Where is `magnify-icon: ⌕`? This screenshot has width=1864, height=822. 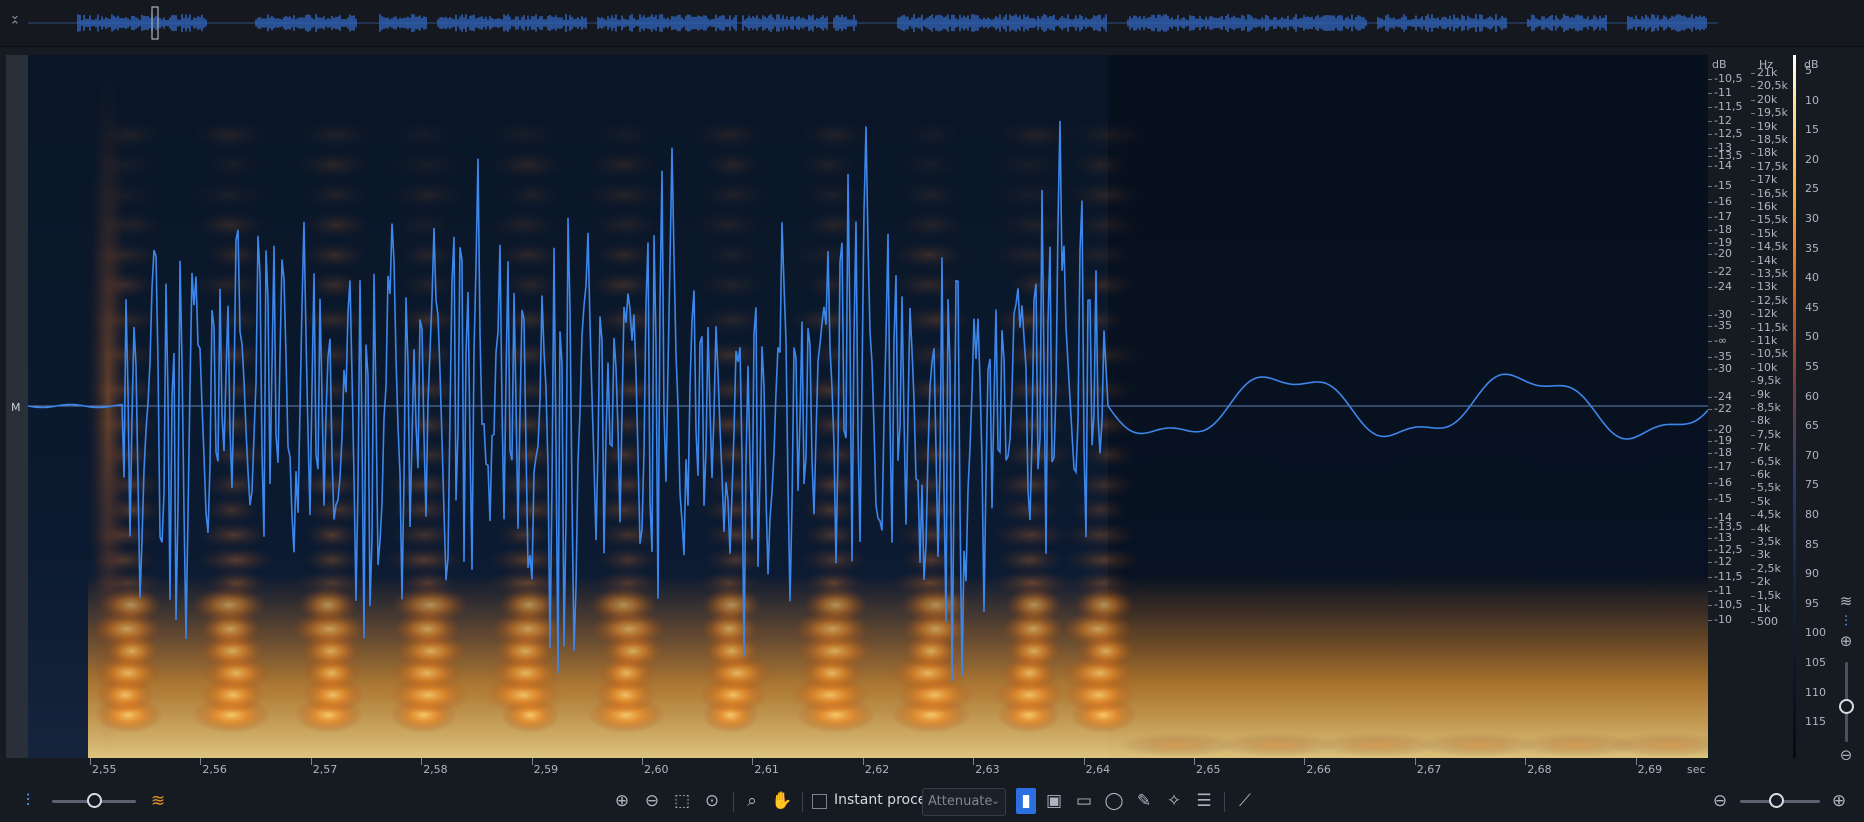 magnify-icon: ⌕ is located at coordinates (752, 801).